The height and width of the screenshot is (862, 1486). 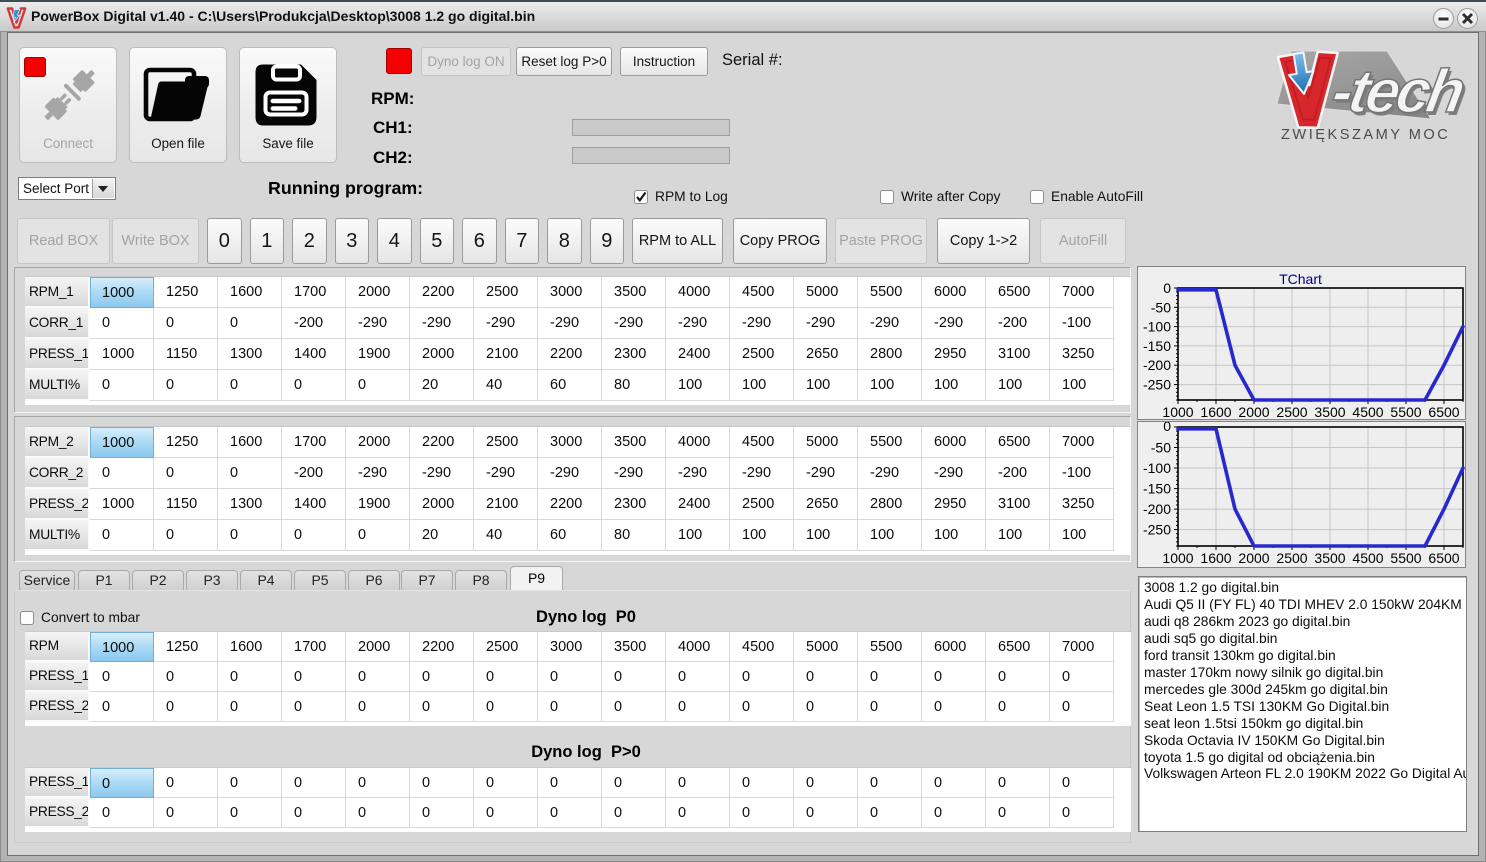 I want to click on svg-text: ZWIĘKSZAMY MOC, so click(x=1365, y=135).